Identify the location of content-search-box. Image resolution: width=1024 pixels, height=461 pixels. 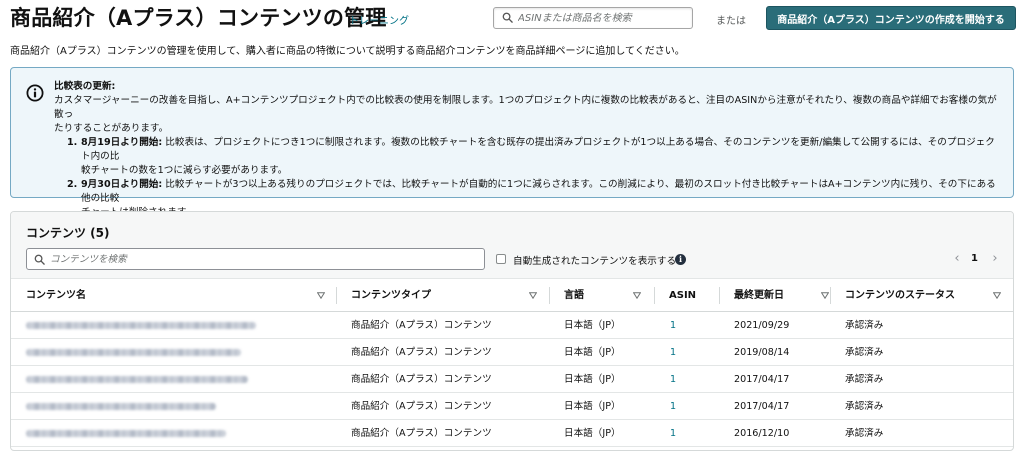
(255, 259).